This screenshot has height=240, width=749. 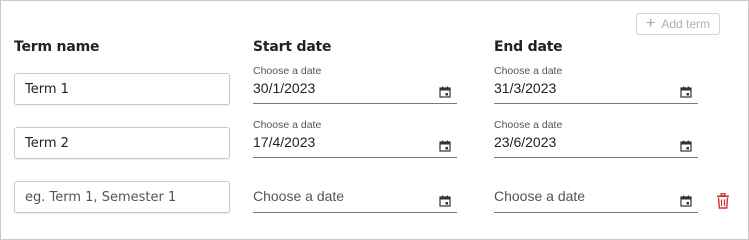 I want to click on plus-icon: +, so click(x=650, y=23).